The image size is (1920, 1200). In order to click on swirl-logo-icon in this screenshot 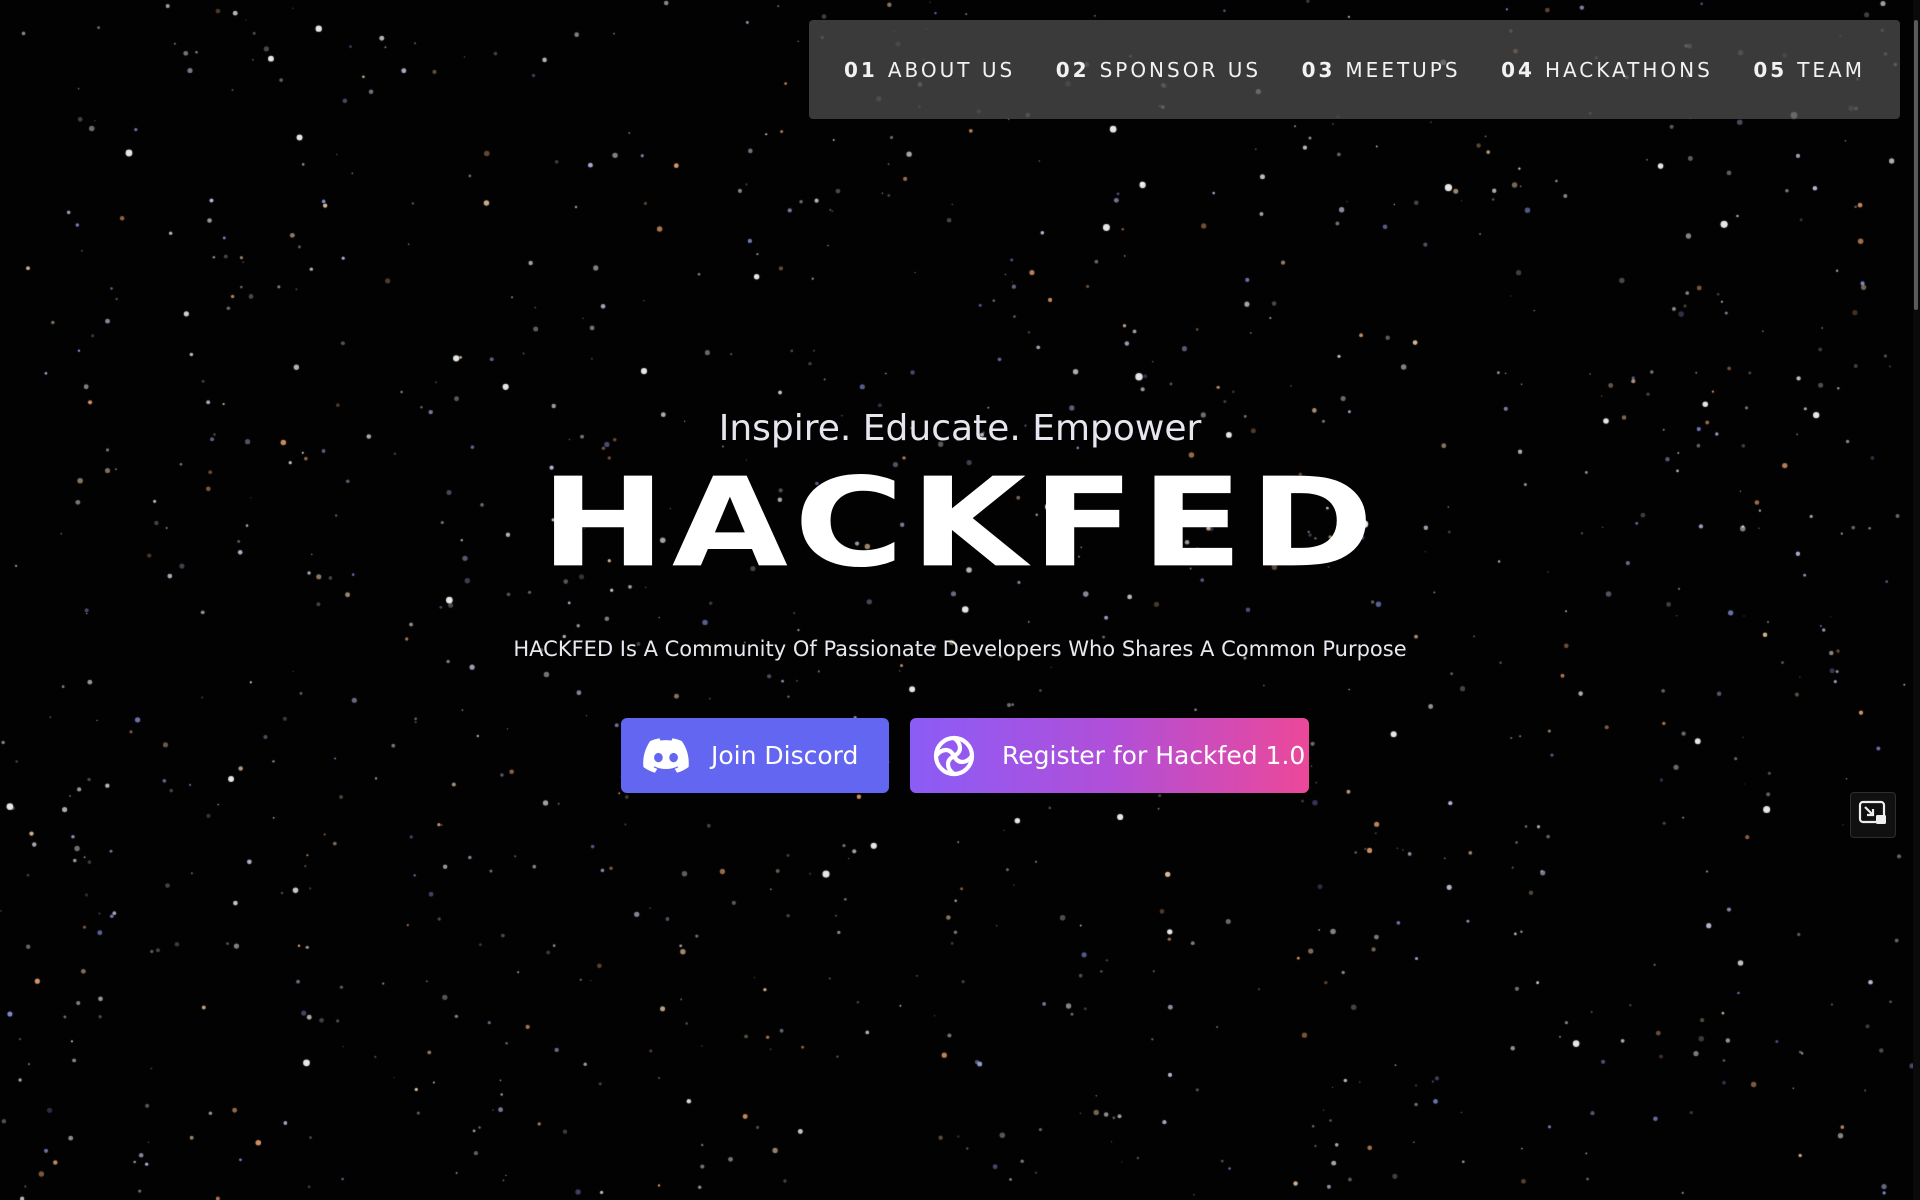, I will do `click(954, 756)`.